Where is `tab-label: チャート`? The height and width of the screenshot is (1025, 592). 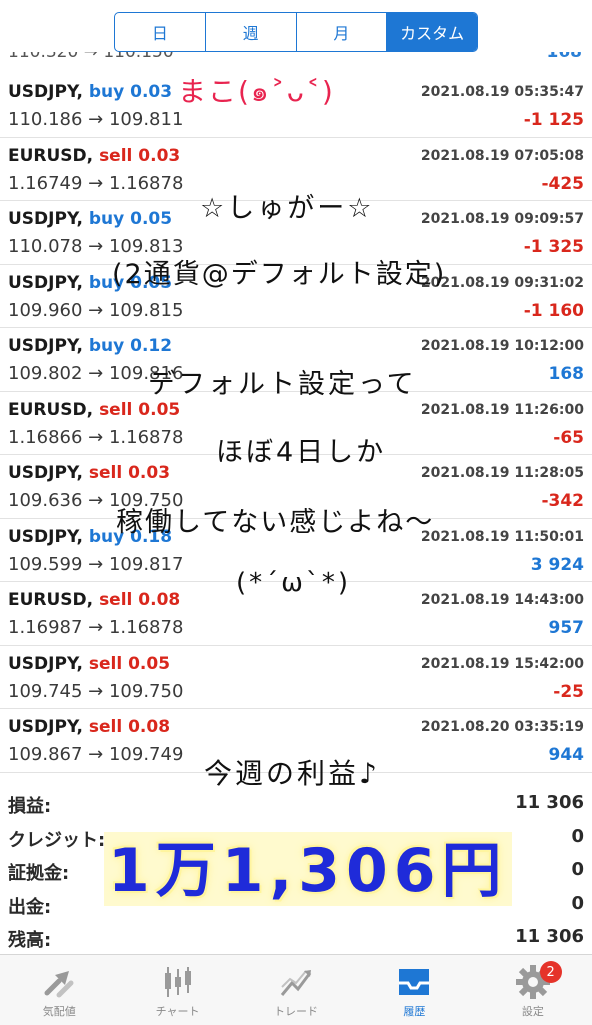
tab-label: チャート is located at coordinates (177, 1011).